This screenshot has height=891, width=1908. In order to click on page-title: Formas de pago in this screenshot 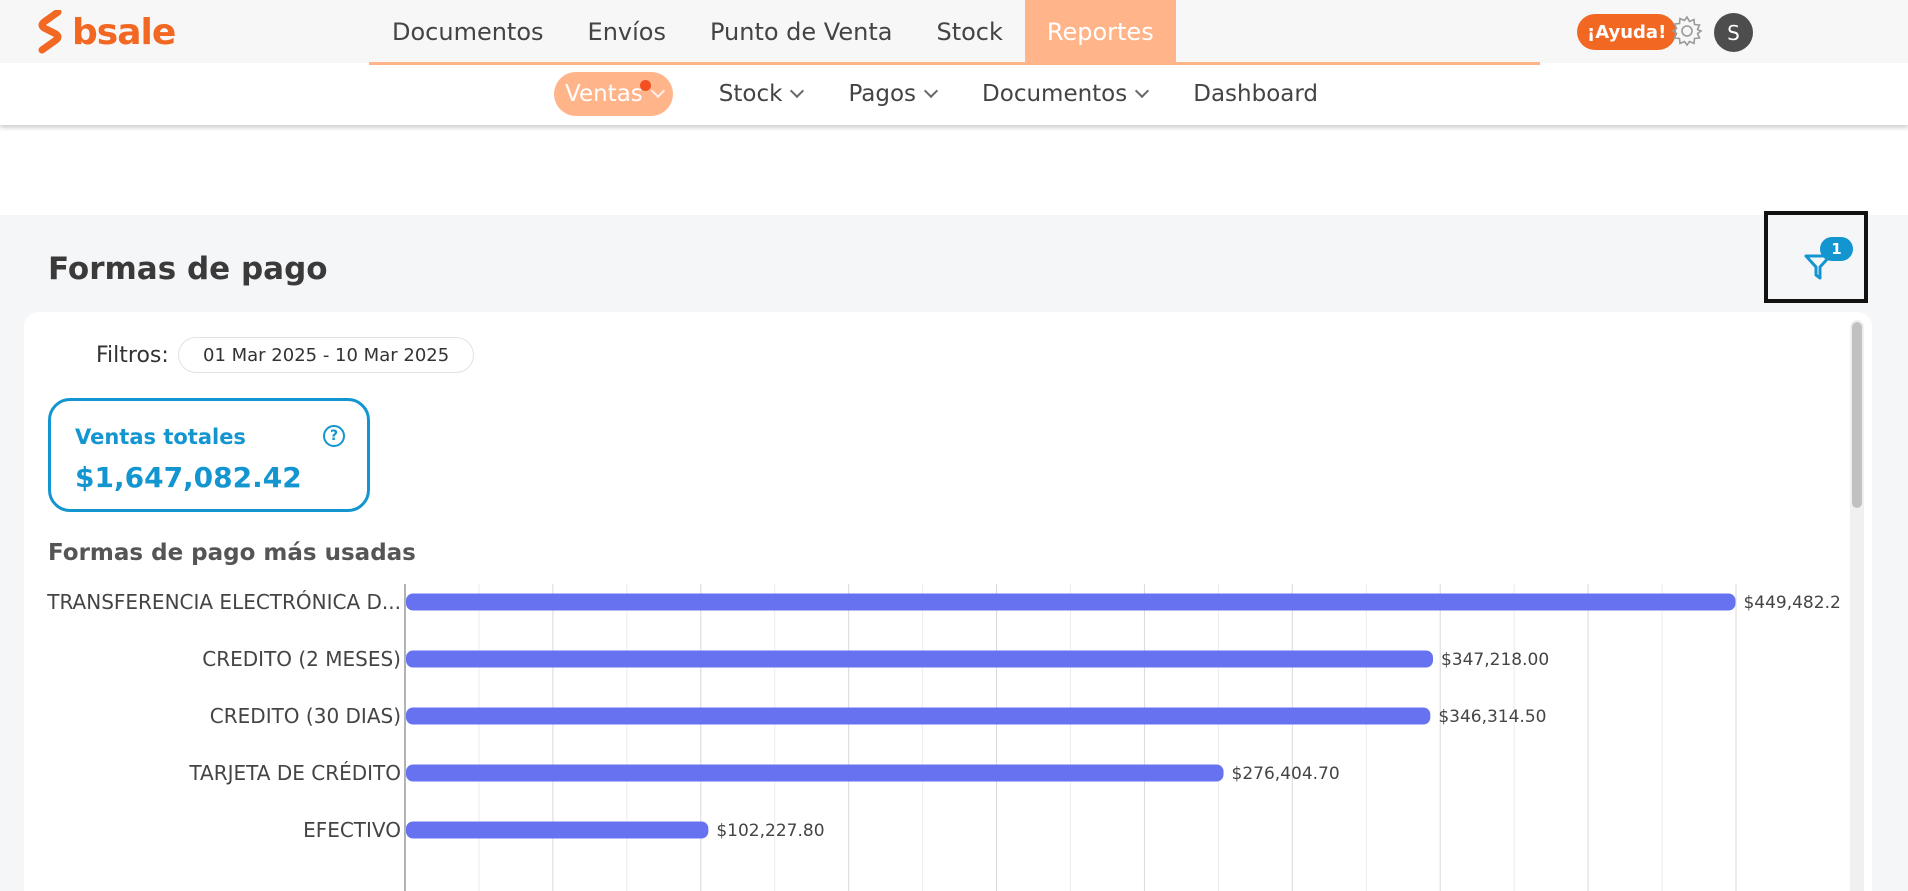, I will do `click(188, 269)`.